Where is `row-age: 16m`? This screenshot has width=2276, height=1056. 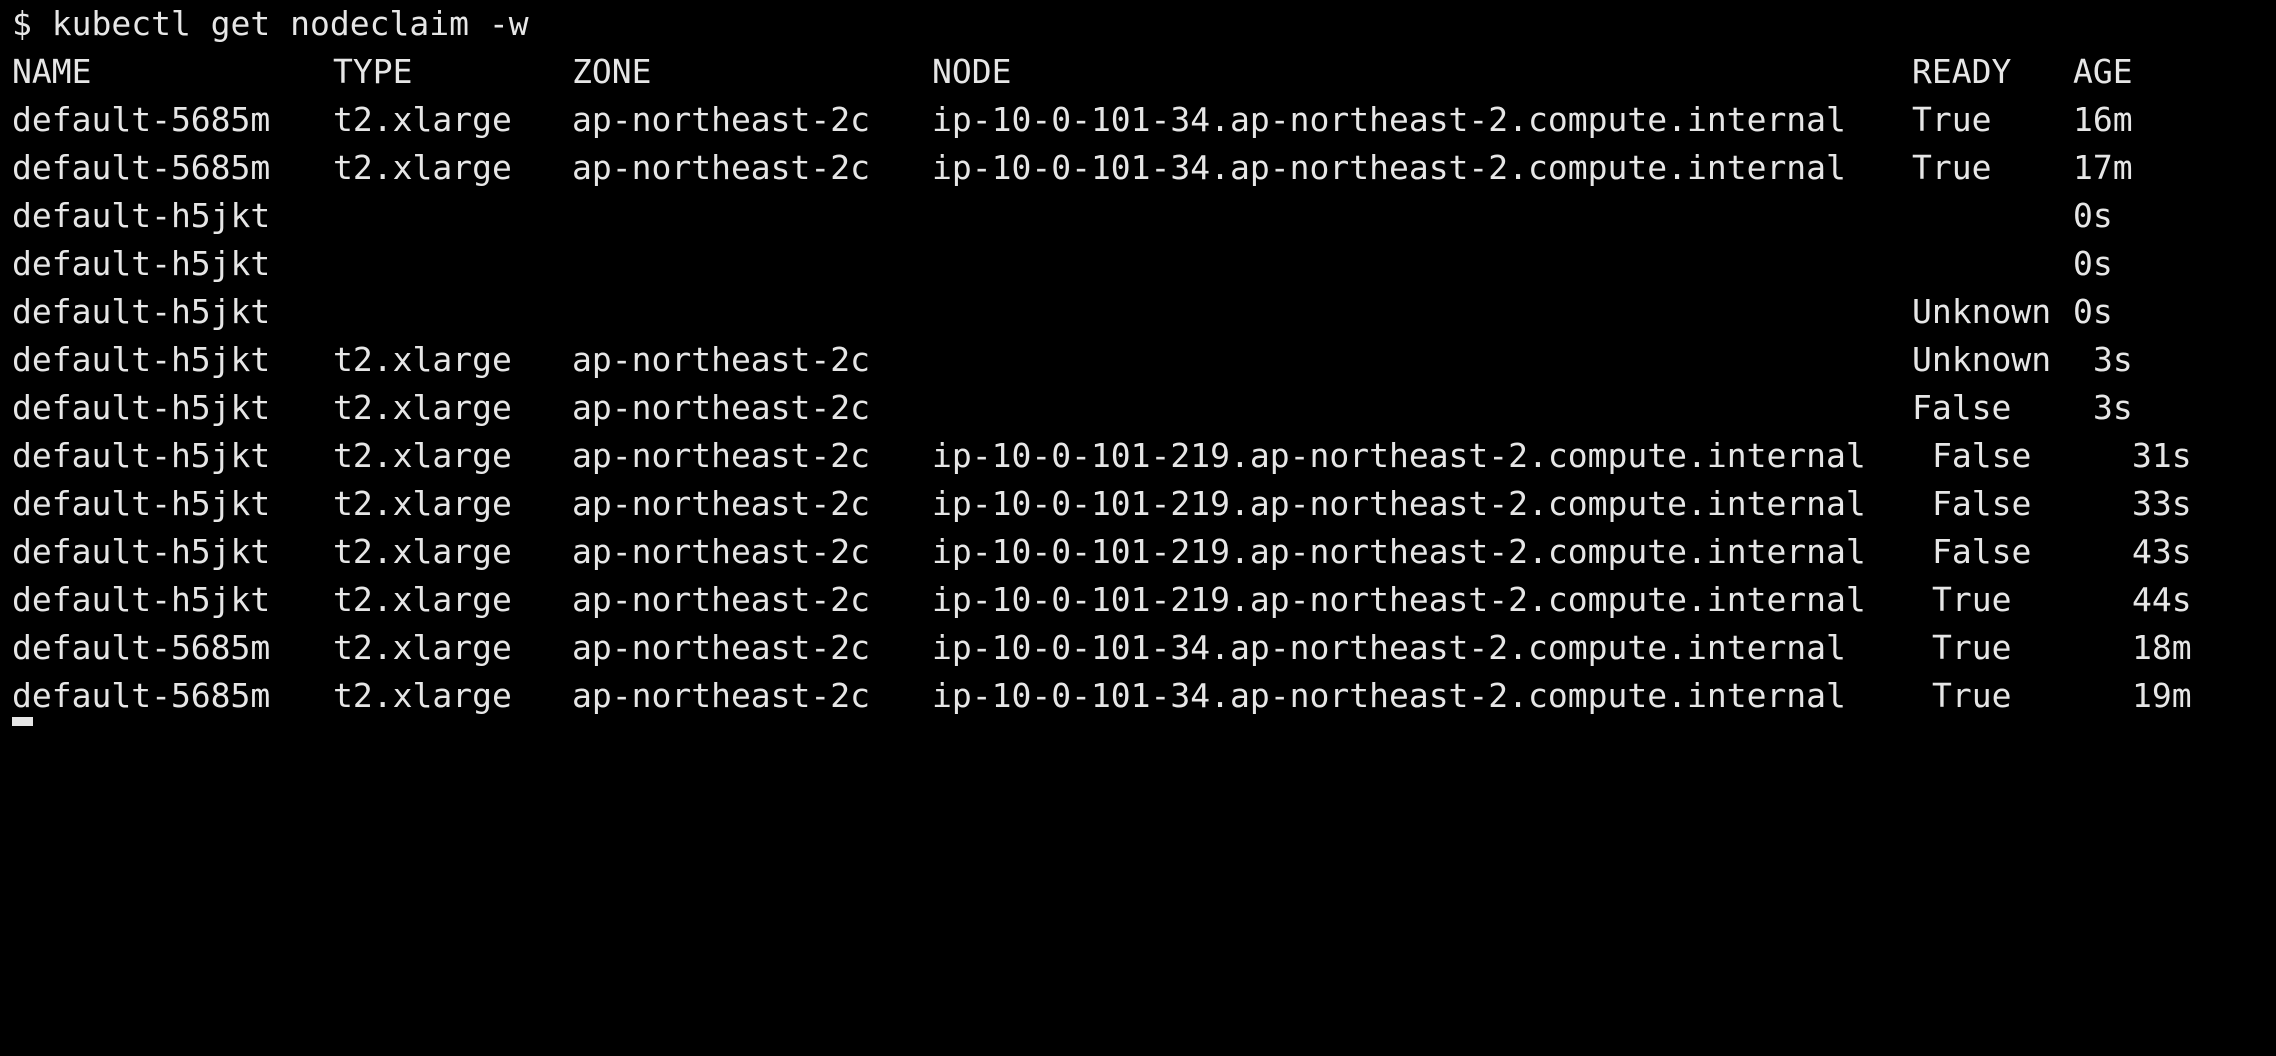
row-age: 16m is located at coordinates (2103, 119).